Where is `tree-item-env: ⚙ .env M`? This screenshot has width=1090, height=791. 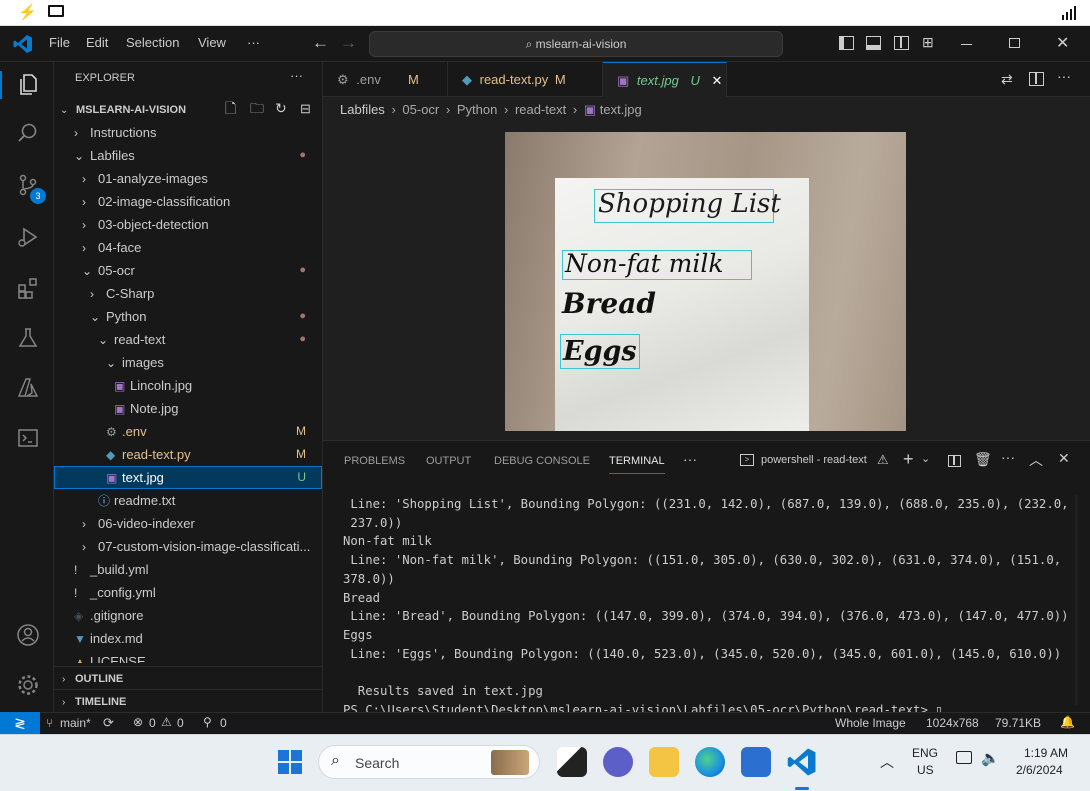 tree-item-env: ⚙ .env M is located at coordinates (188, 431).